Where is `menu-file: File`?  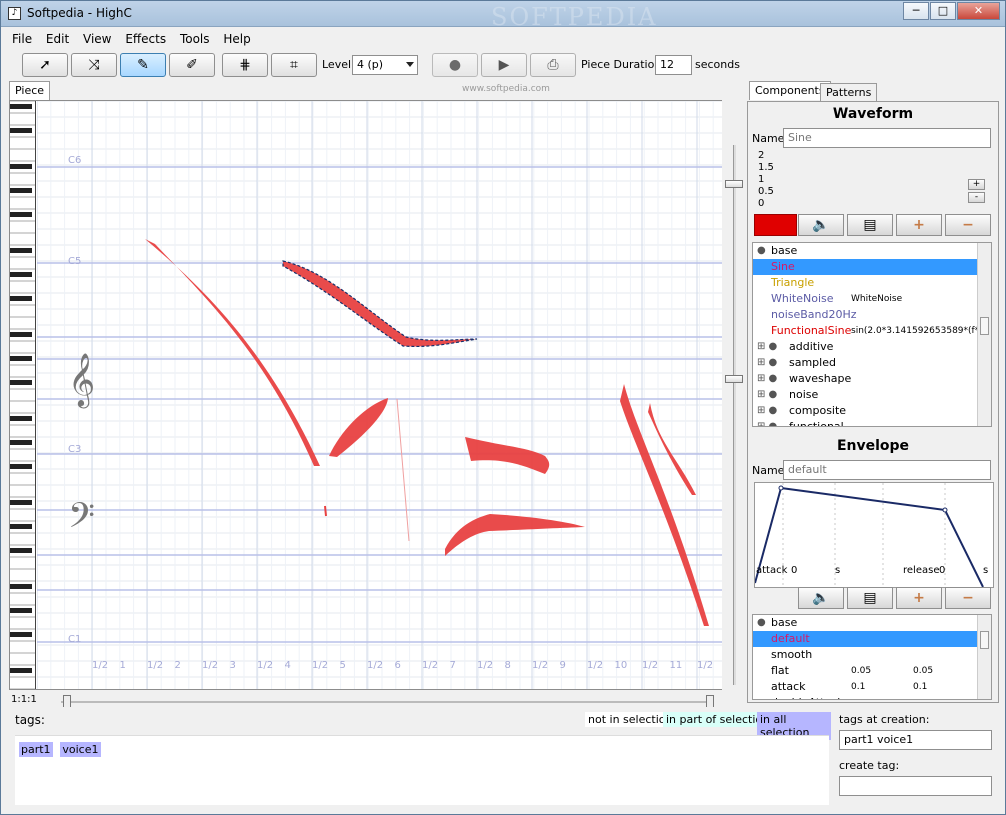
menu-file: File is located at coordinates (22, 39).